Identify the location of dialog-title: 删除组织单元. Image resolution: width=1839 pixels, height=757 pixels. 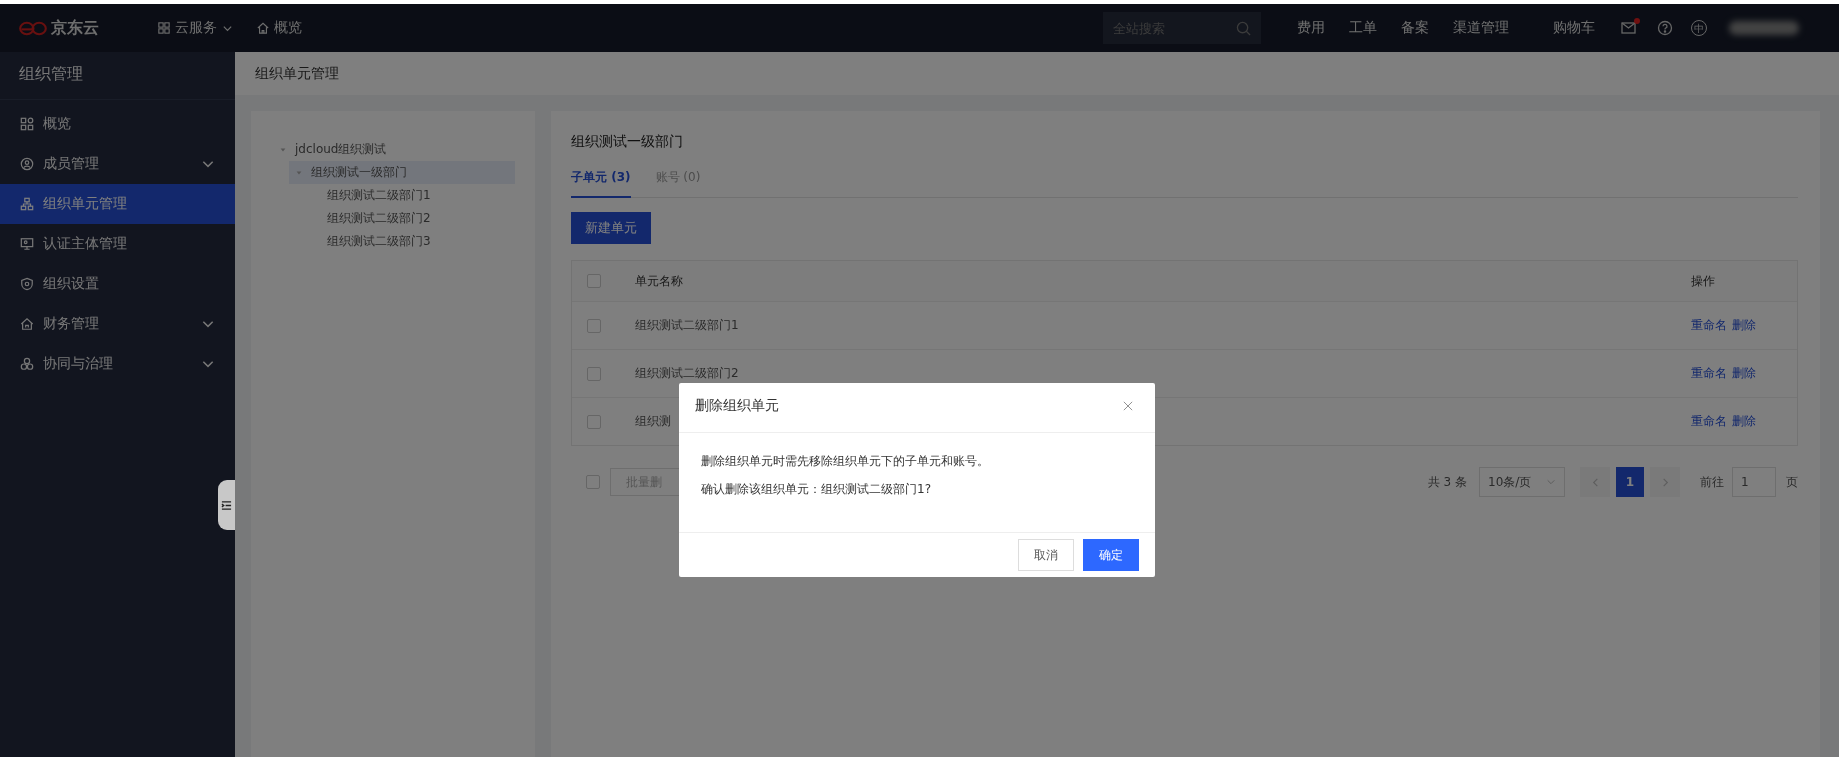
(737, 405).